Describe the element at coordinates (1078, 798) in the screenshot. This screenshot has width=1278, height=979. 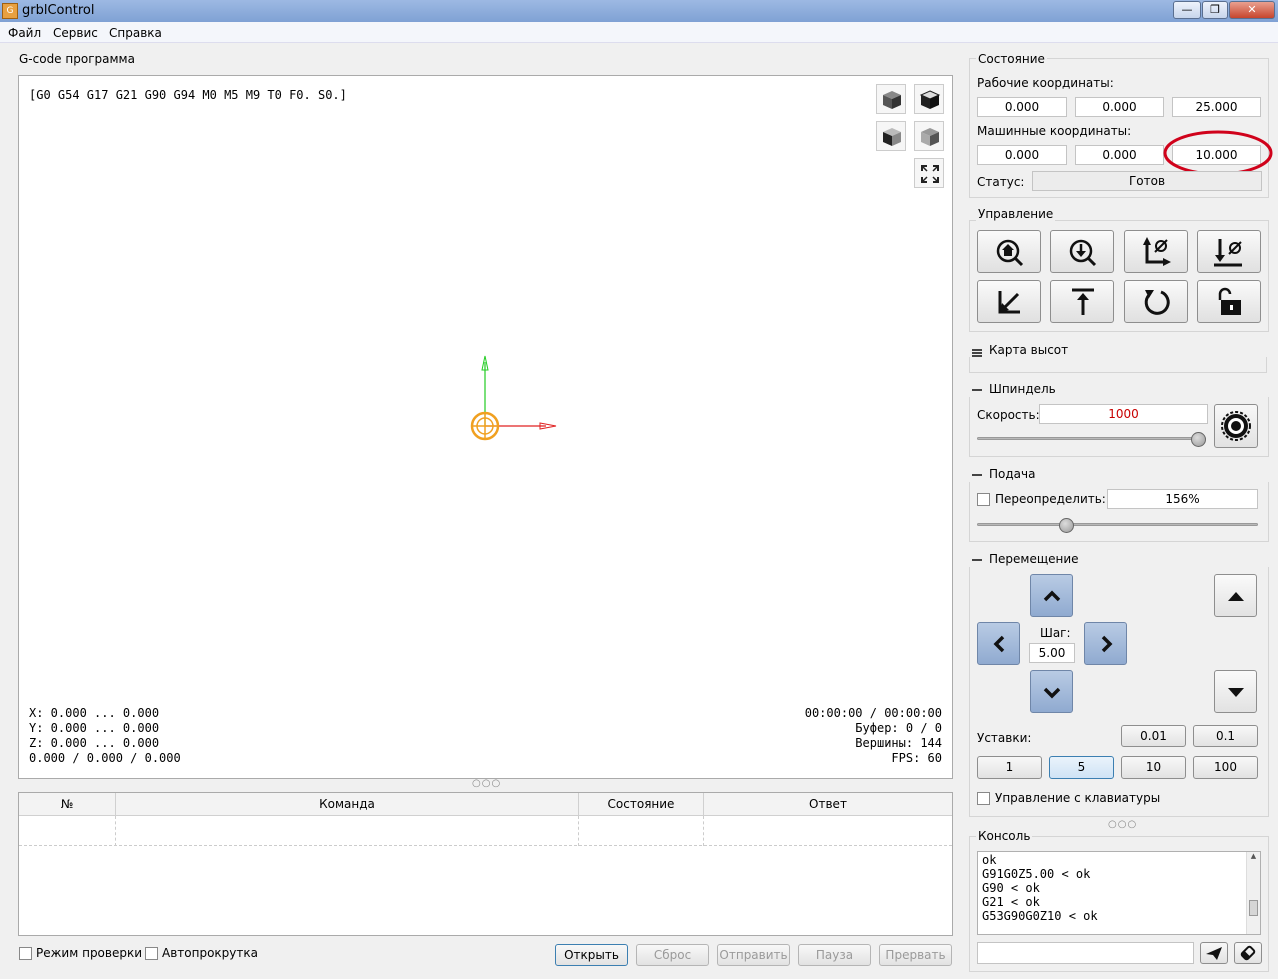
I see `keyboard-control-label: Управление с клавиатуры` at that location.